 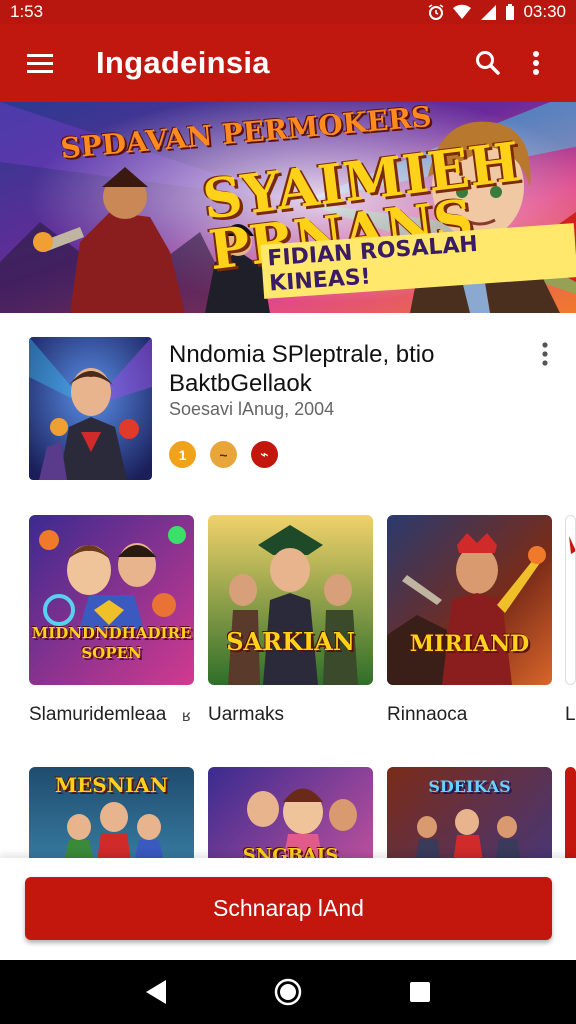 I want to click on status-bar: 1:53 03:30, so click(x=288, y=12).